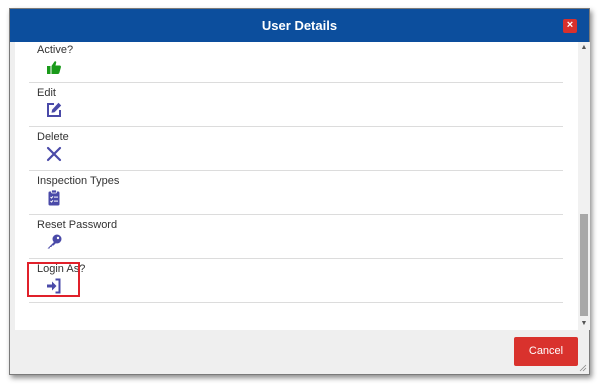  Describe the element at coordinates (296, 237) in the screenshot. I see `list-item-reset-password: Reset Password` at that location.